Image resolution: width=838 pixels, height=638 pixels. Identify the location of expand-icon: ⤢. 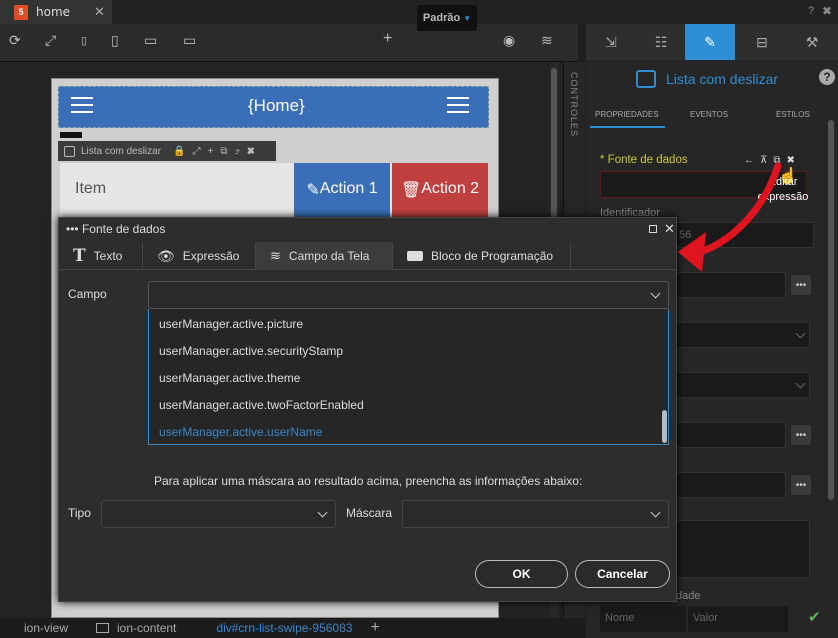
(50, 40).